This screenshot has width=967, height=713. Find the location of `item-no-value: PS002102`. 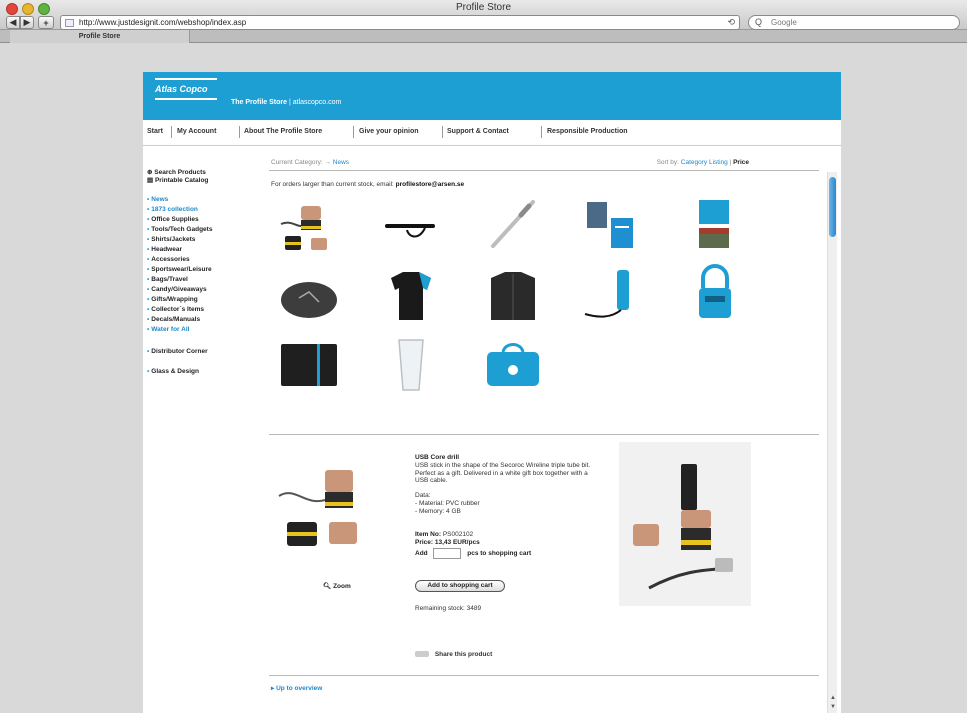

item-no-value: PS002102 is located at coordinates (458, 534).